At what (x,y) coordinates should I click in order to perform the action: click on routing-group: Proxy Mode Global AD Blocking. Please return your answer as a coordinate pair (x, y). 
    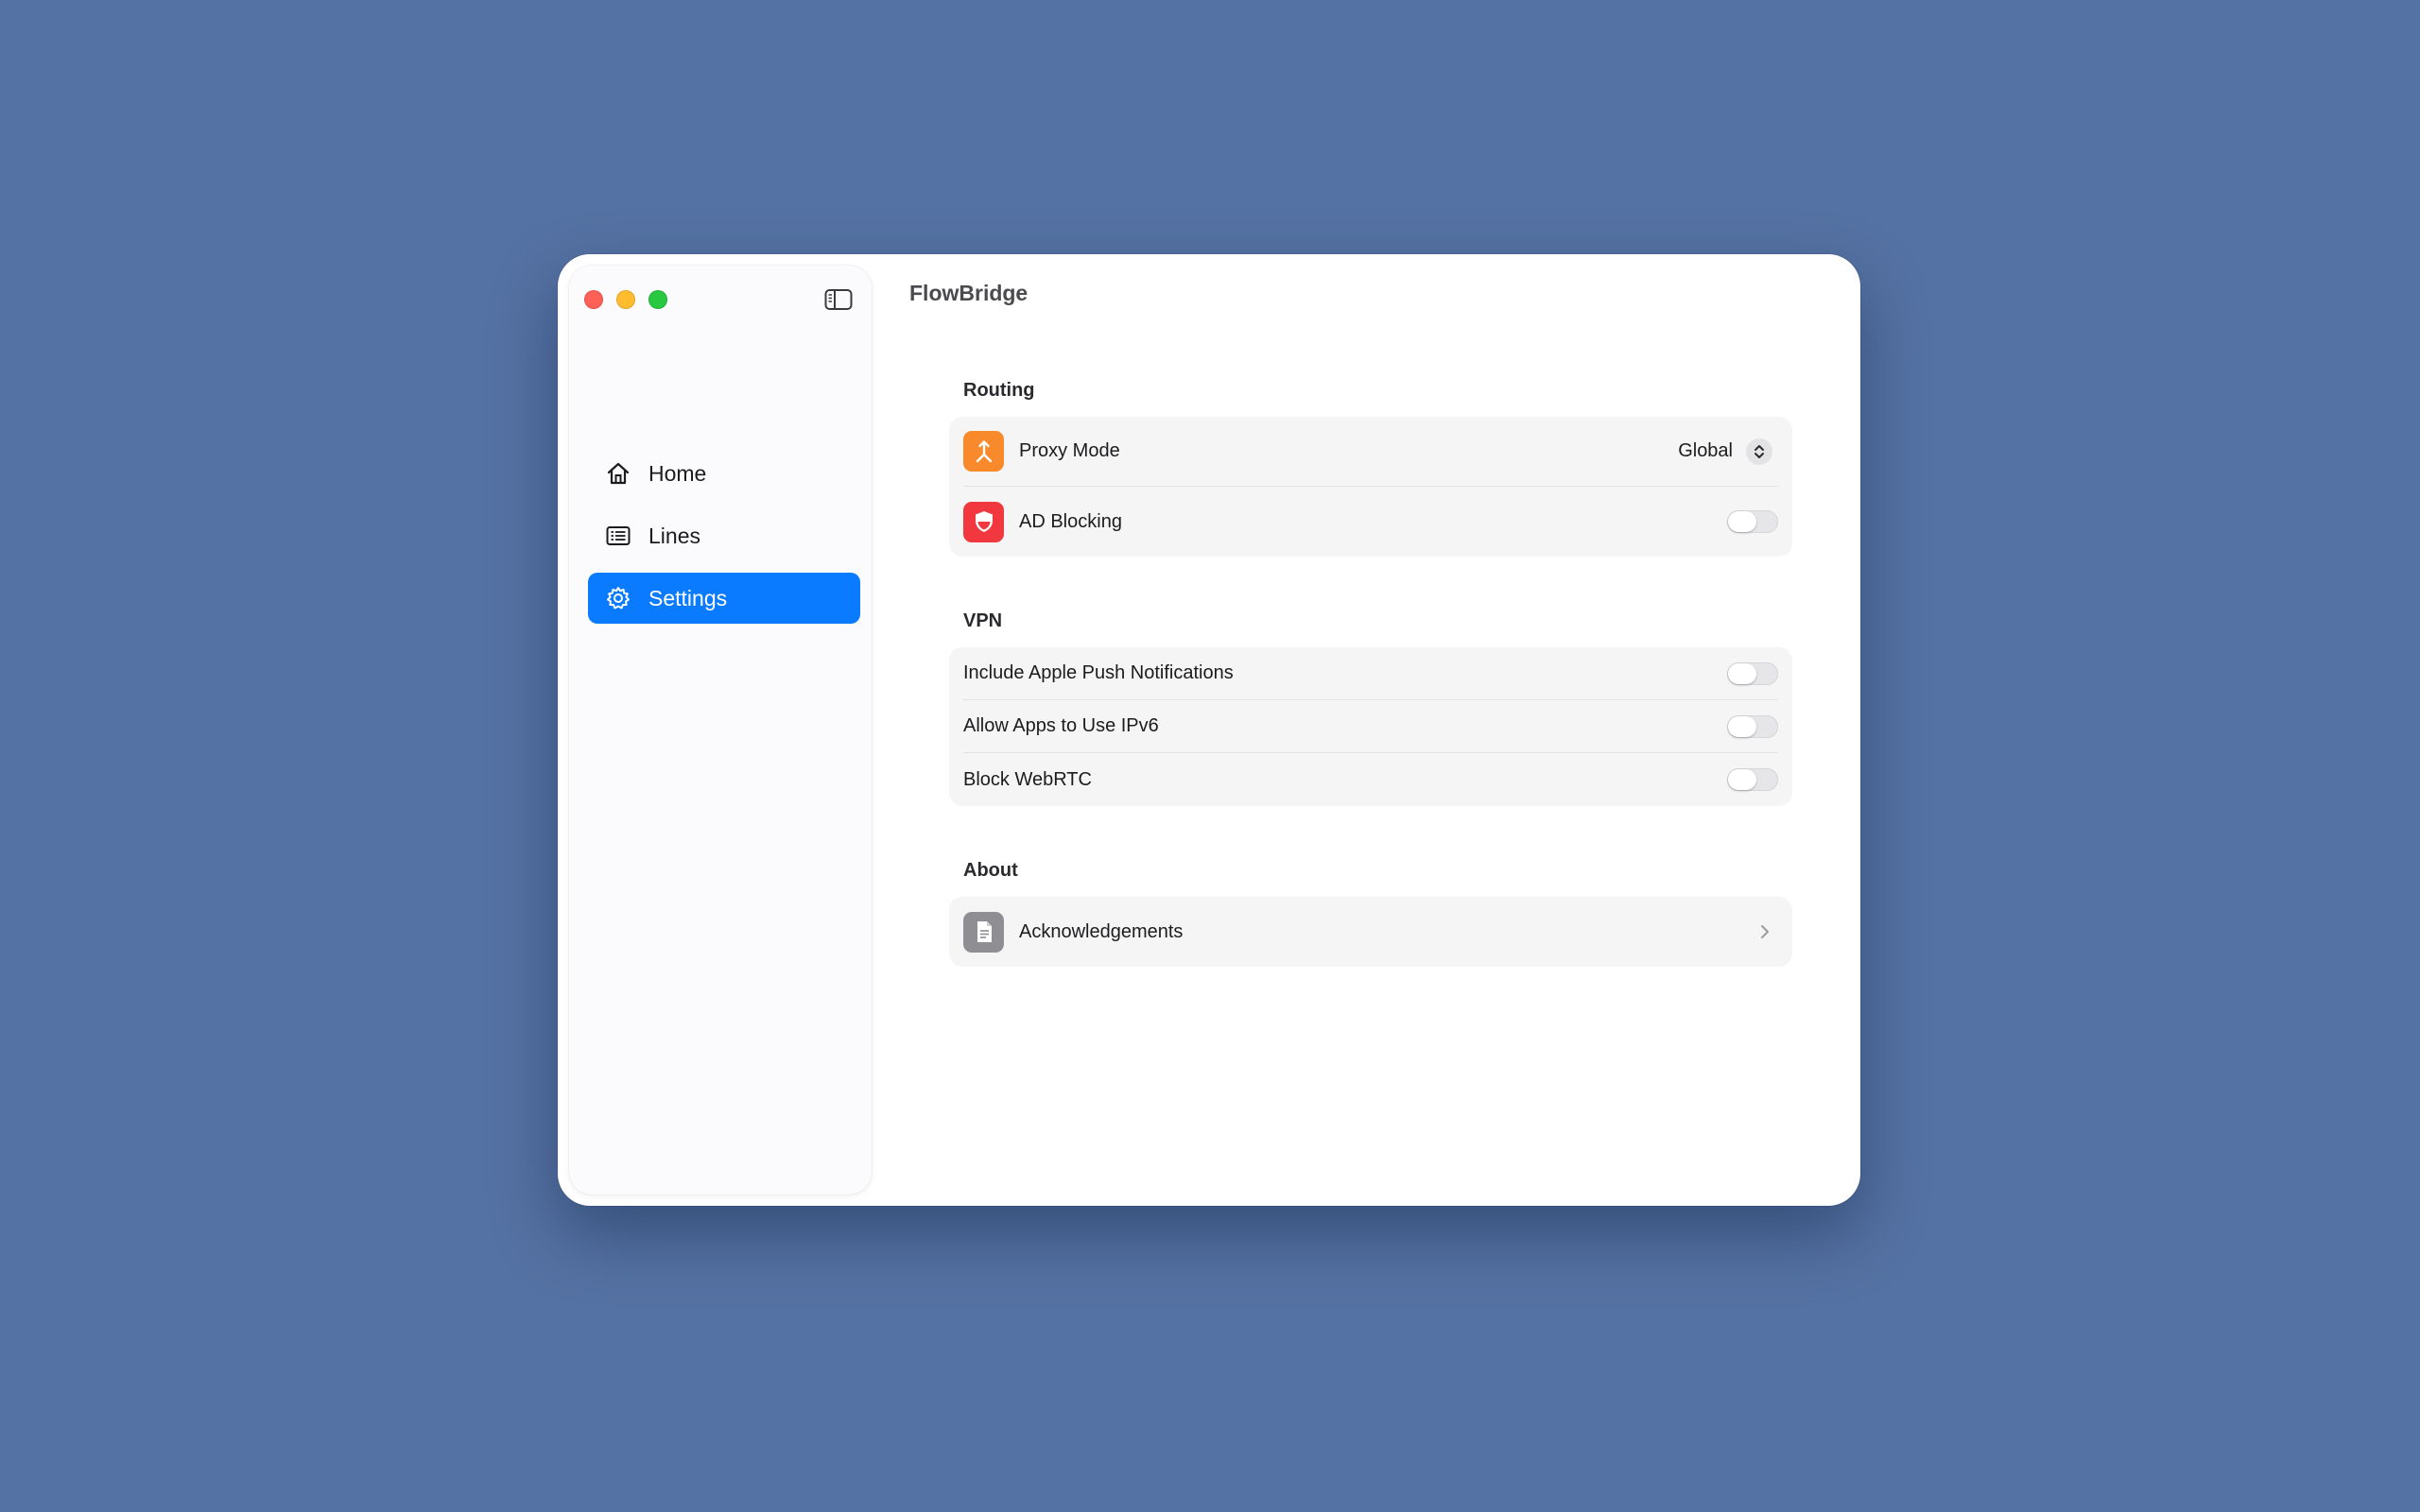
    Looking at the image, I should click on (1370, 487).